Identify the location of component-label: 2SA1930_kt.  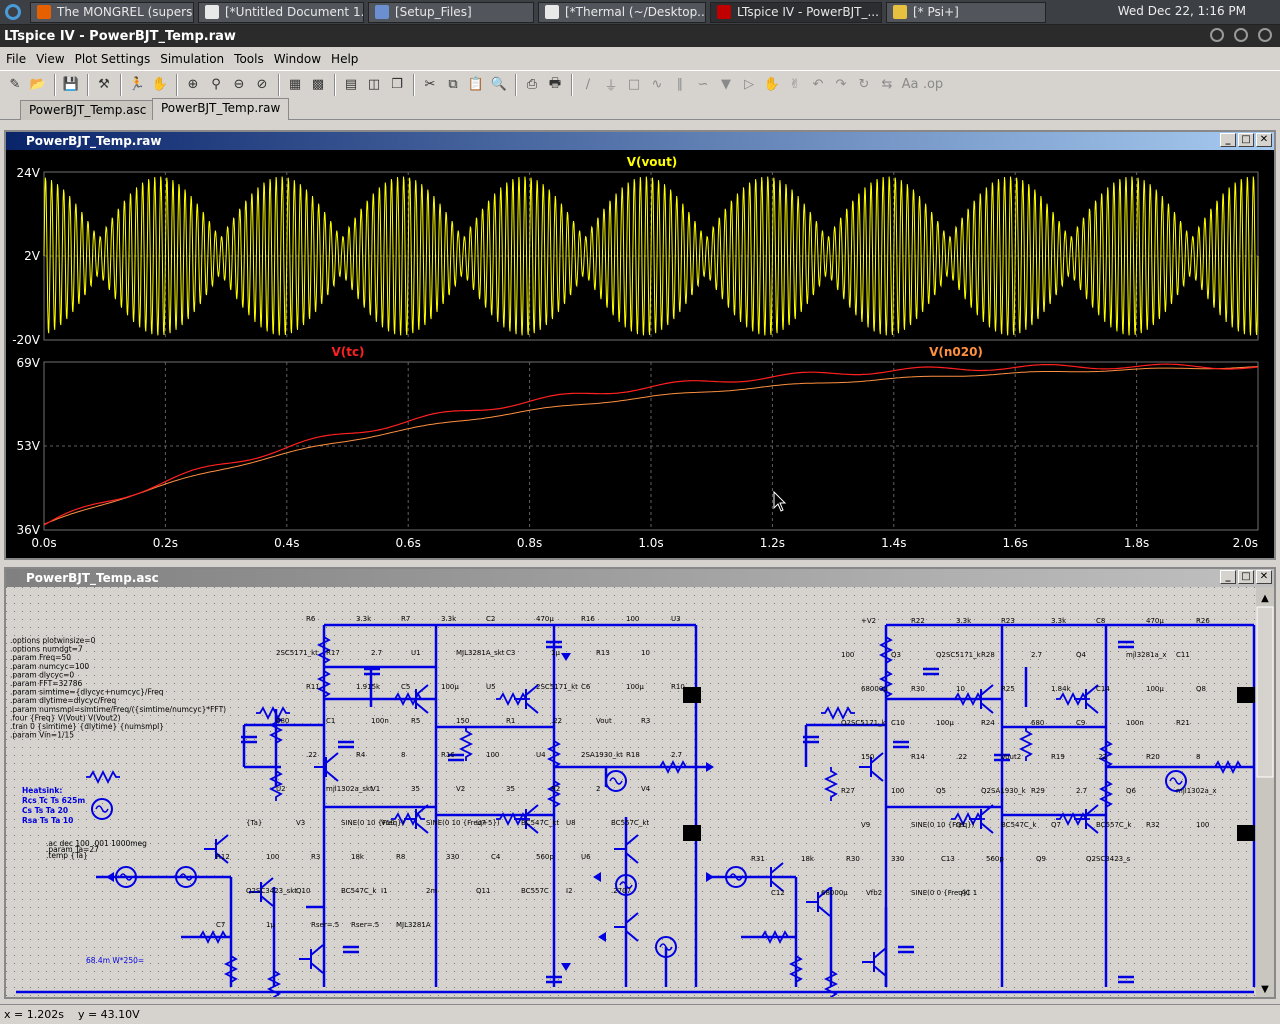
(602, 755).